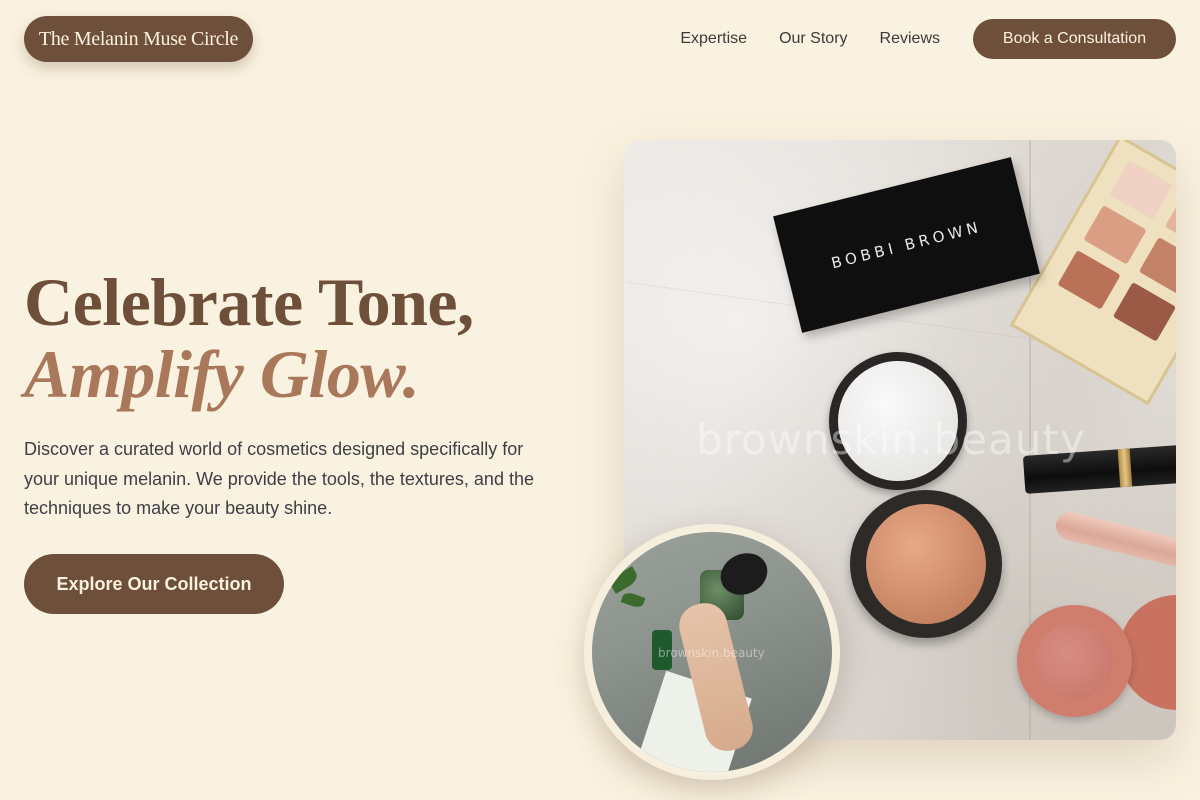 This screenshot has width=1200, height=800. I want to click on explore-collection-button: Explore Our Collection, so click(154, 584).